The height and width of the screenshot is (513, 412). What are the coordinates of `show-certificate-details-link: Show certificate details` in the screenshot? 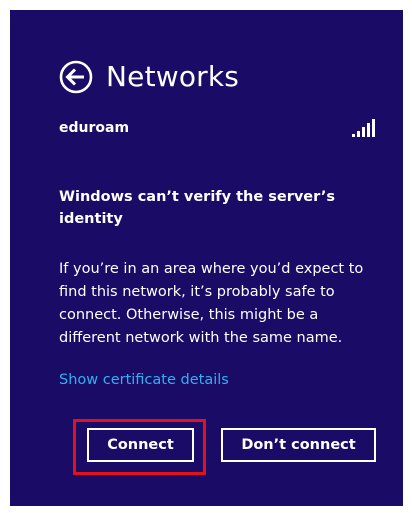 It's located at (144, 380).